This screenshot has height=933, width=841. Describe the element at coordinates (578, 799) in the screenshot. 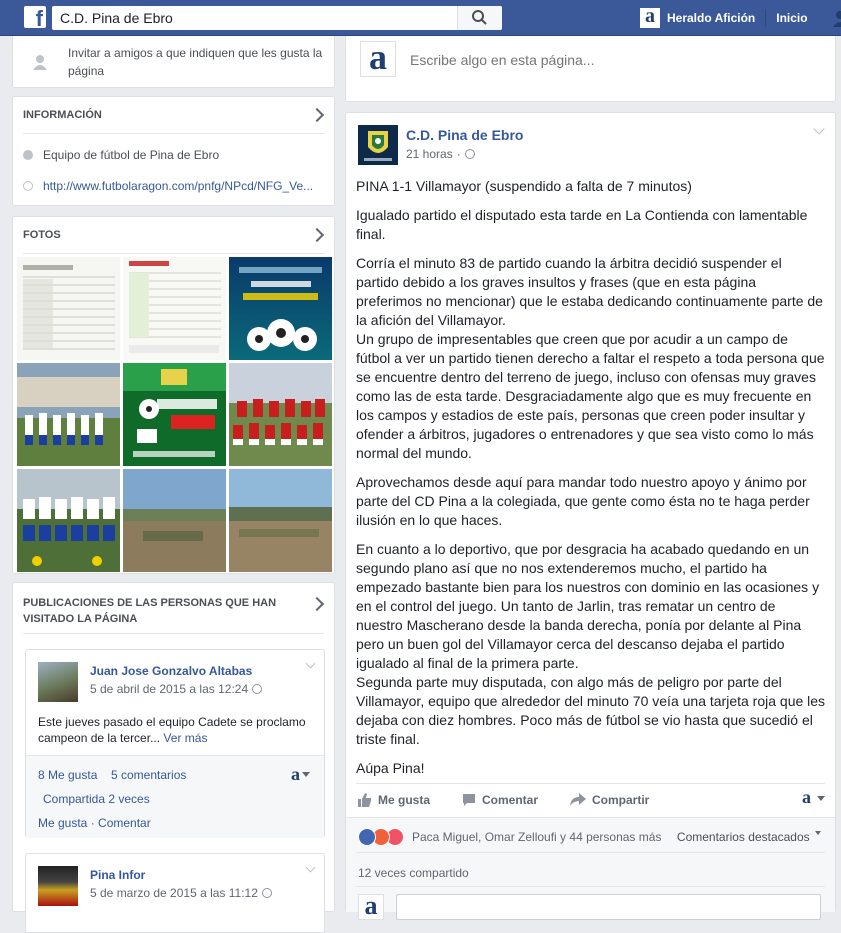

I see `share-arrow-icon` at that location.